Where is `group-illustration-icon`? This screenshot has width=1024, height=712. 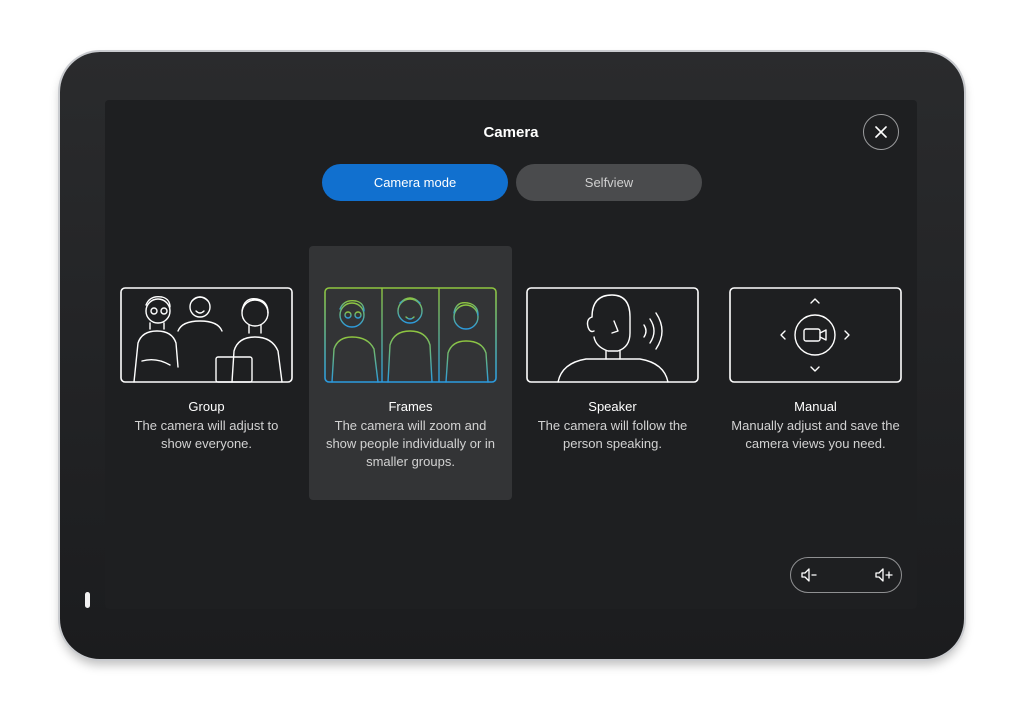
group-illustration-icon is located at coordinates (206, 335).